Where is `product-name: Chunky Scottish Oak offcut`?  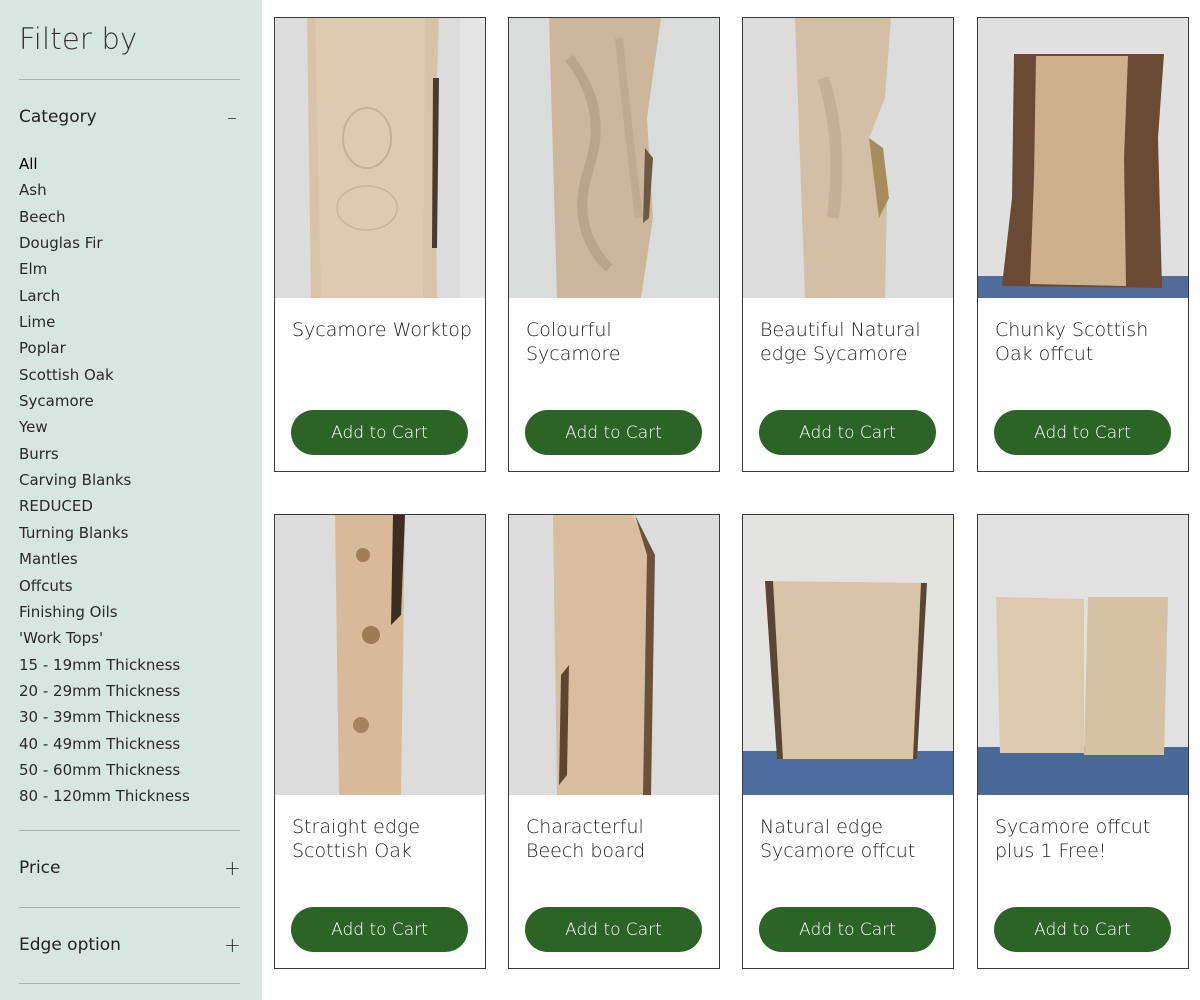
product-name: Chunky Scottish Oak offcut is located at coordinates (1085, 342).